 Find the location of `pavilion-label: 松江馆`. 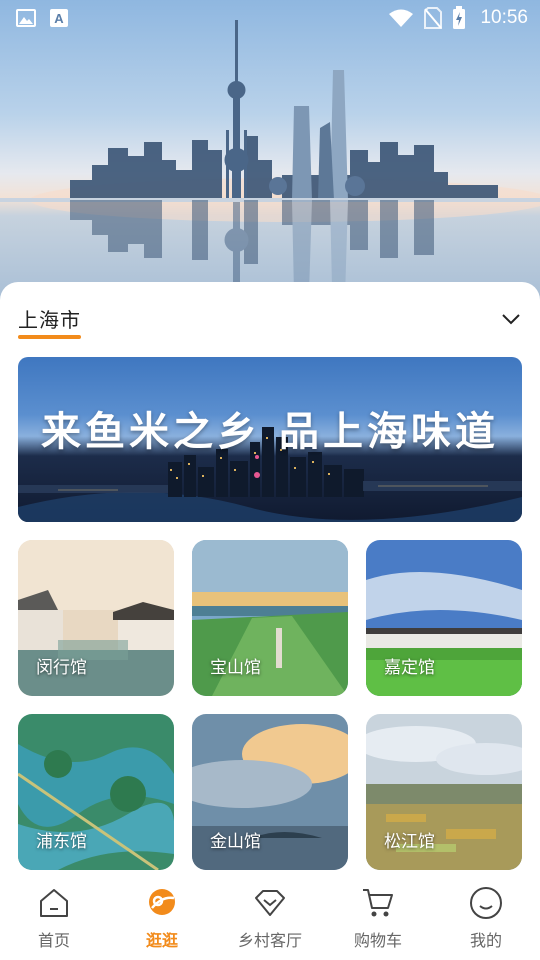

pavilion-label: 松江馆 is located at coordinates (409, 842).